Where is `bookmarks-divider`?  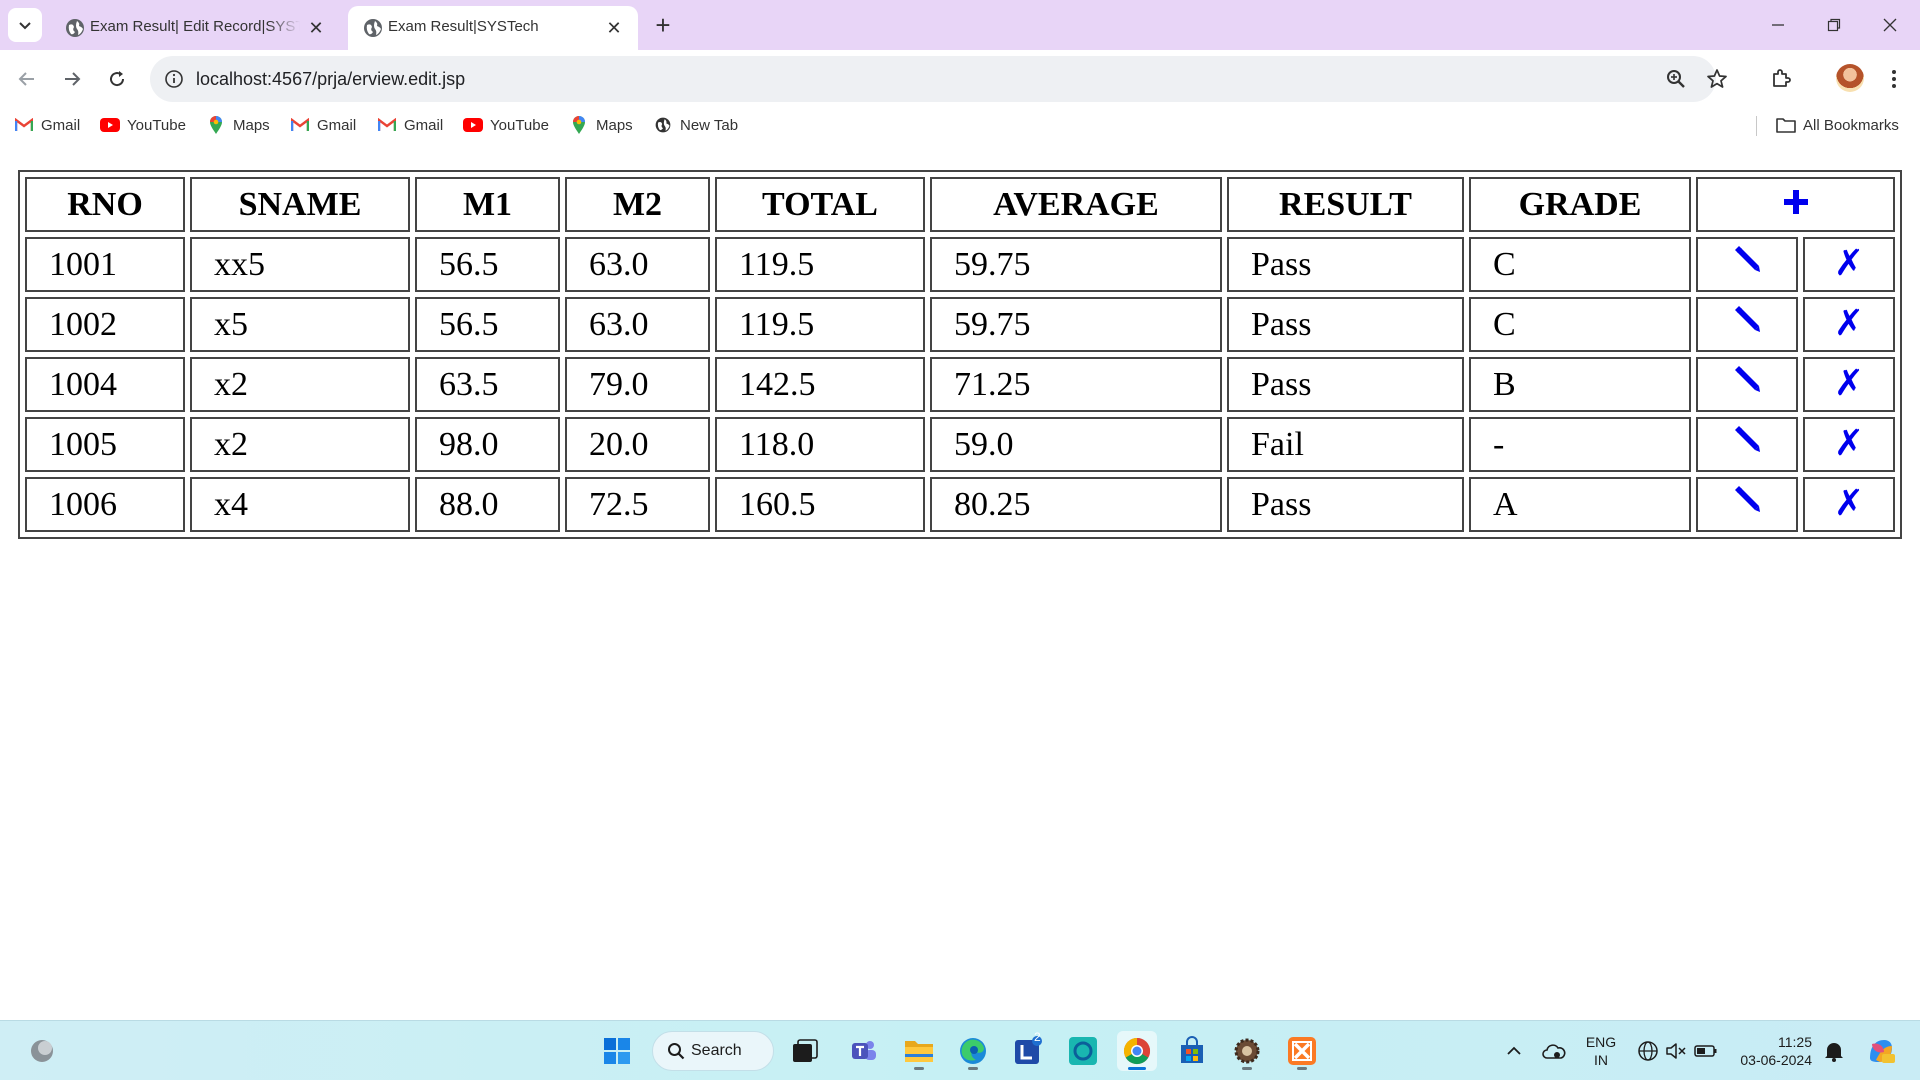 bookmarks-divider is located at coordinates (1756, 126).